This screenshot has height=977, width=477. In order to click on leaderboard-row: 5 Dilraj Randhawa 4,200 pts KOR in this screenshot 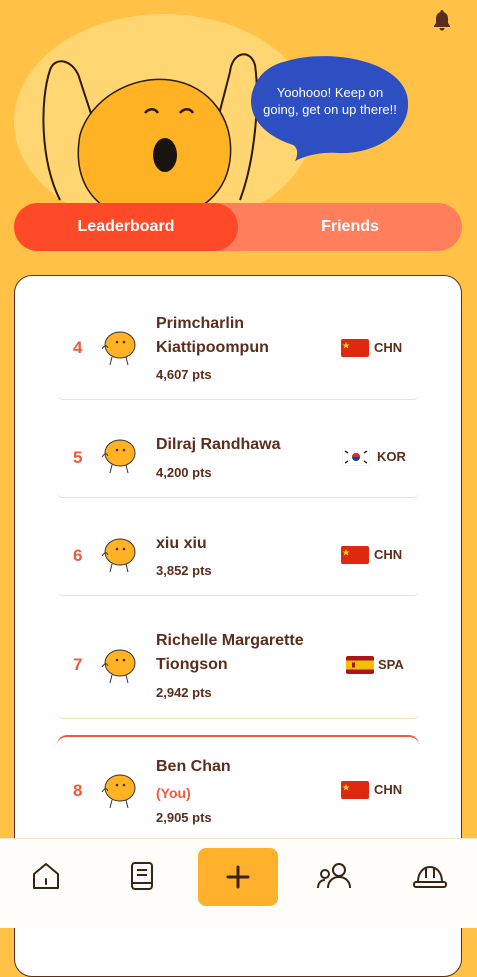, I will do `click(238, 454)`.